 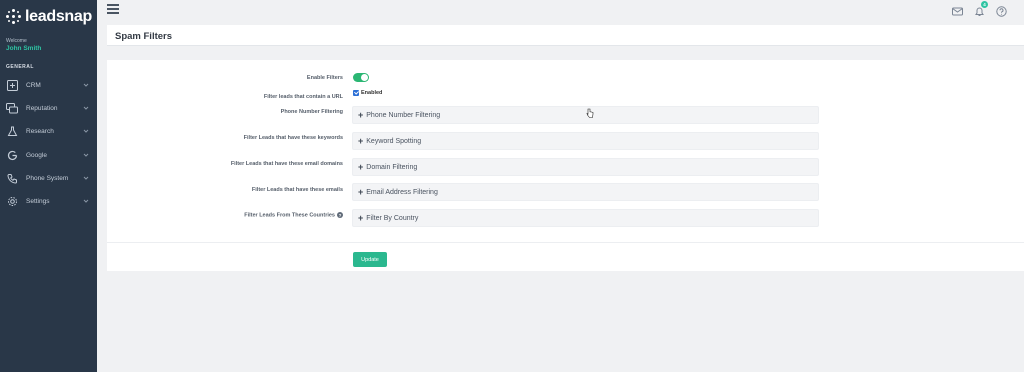 What do you see at coordinates (297, 190) in the screenshot?
I see `emails-filter-label: Filter Leads that have these emails` at bounding box center [297, 190].